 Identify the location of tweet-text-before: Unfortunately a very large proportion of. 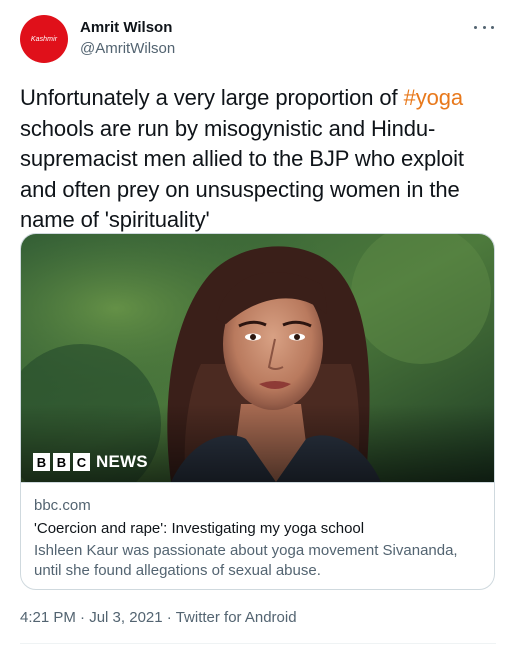
(212, 97).